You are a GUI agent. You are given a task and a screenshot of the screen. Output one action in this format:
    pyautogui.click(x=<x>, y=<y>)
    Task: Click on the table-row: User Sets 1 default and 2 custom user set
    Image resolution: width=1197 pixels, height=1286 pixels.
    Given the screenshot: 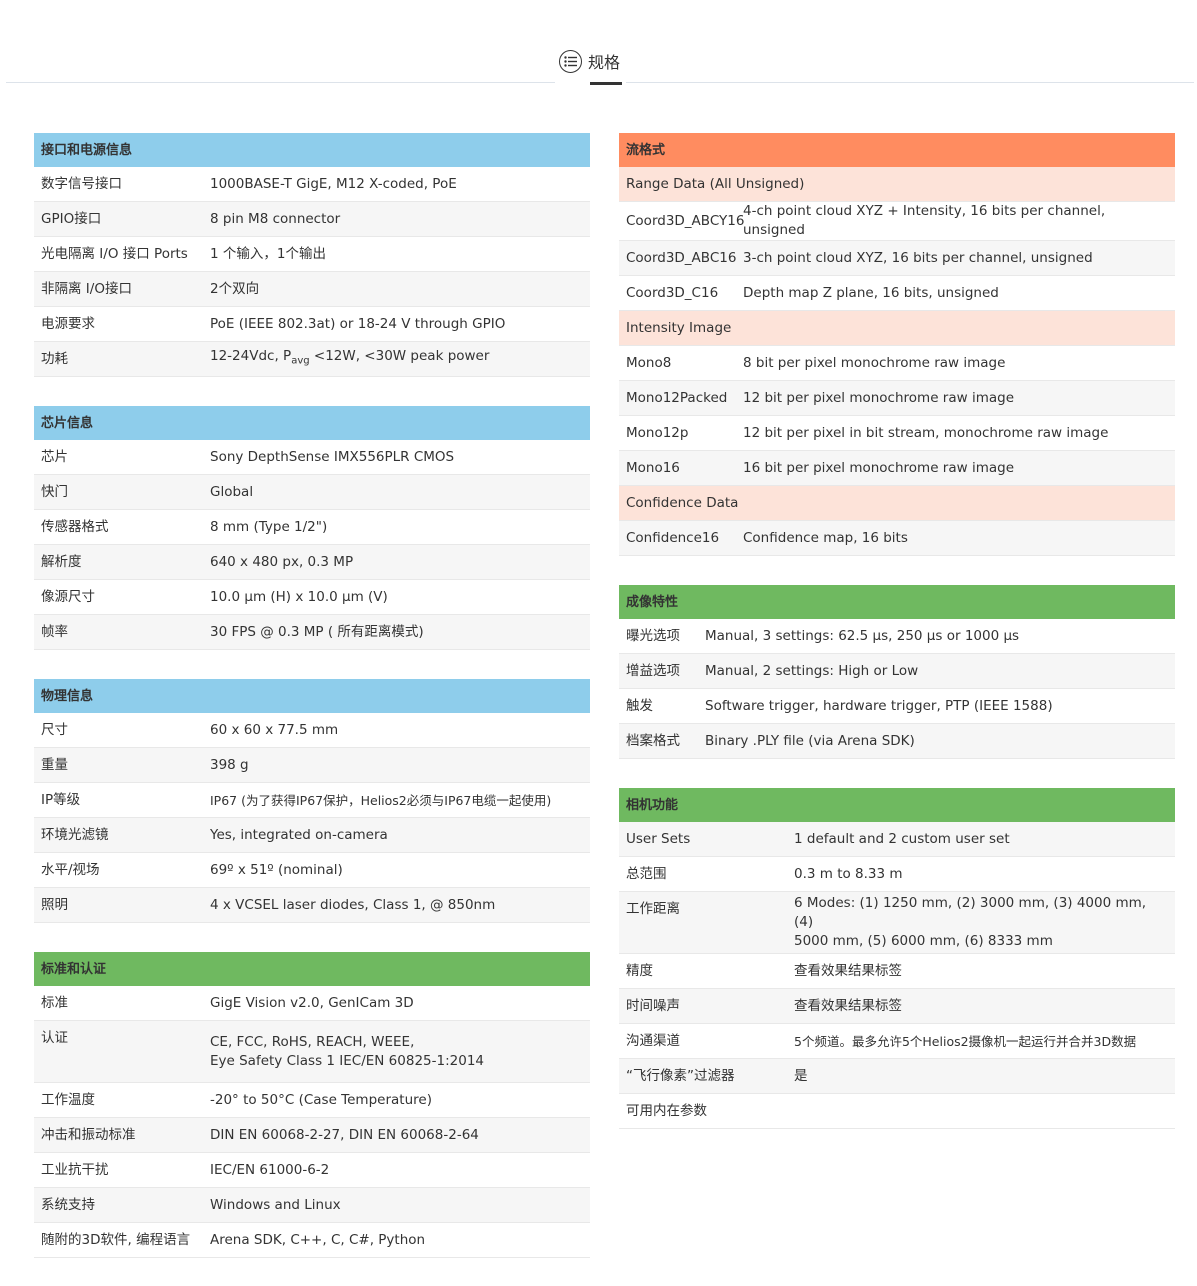 What is the action you would take?
    pyautogui.click(x=897, y=839)
    